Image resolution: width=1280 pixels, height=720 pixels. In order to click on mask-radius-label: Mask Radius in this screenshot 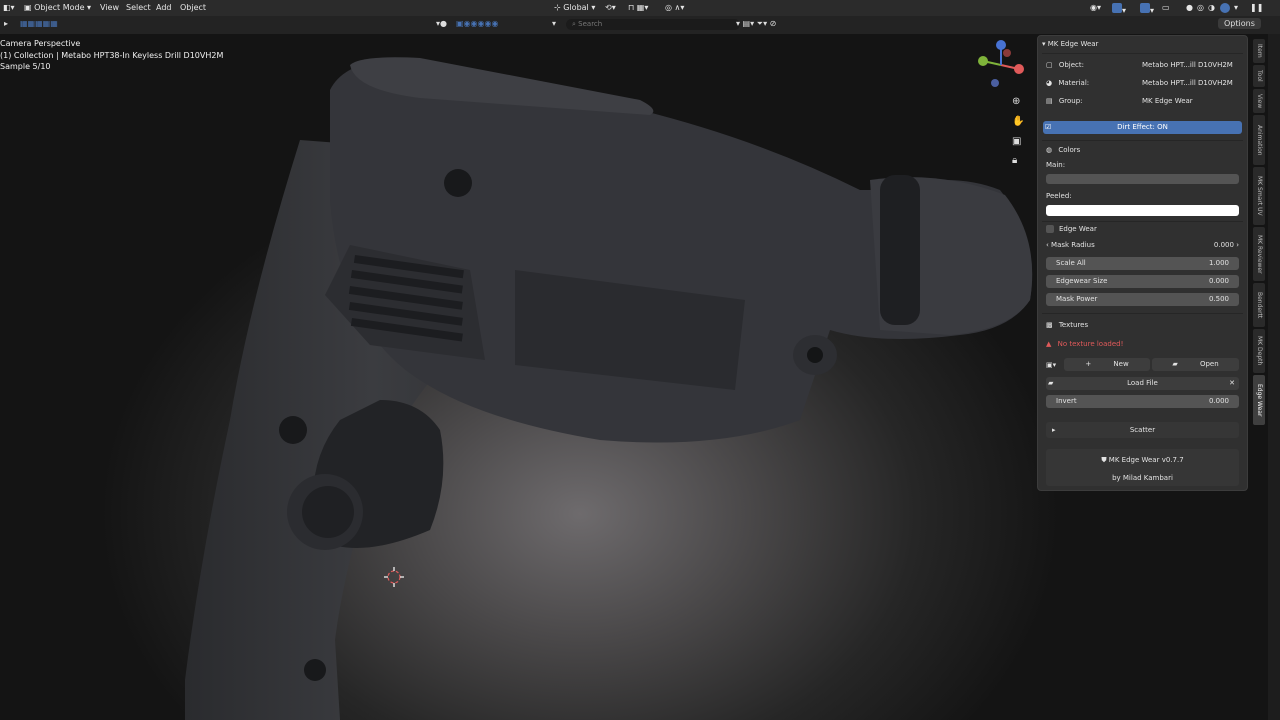, I will do `click(1073, 245)`.